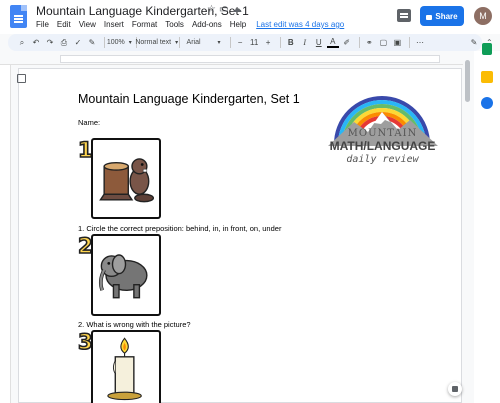  What do you see at coordinates (89, 122) in the screenshot?
I see `name-label: Name:` at bounding box center [89, 122].